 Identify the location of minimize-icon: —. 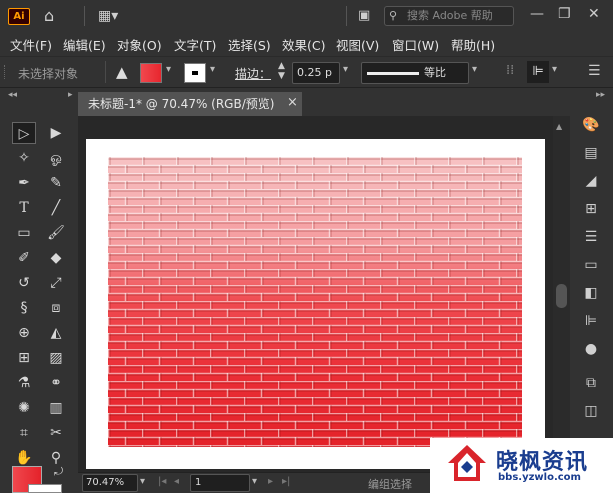
(537, 14).